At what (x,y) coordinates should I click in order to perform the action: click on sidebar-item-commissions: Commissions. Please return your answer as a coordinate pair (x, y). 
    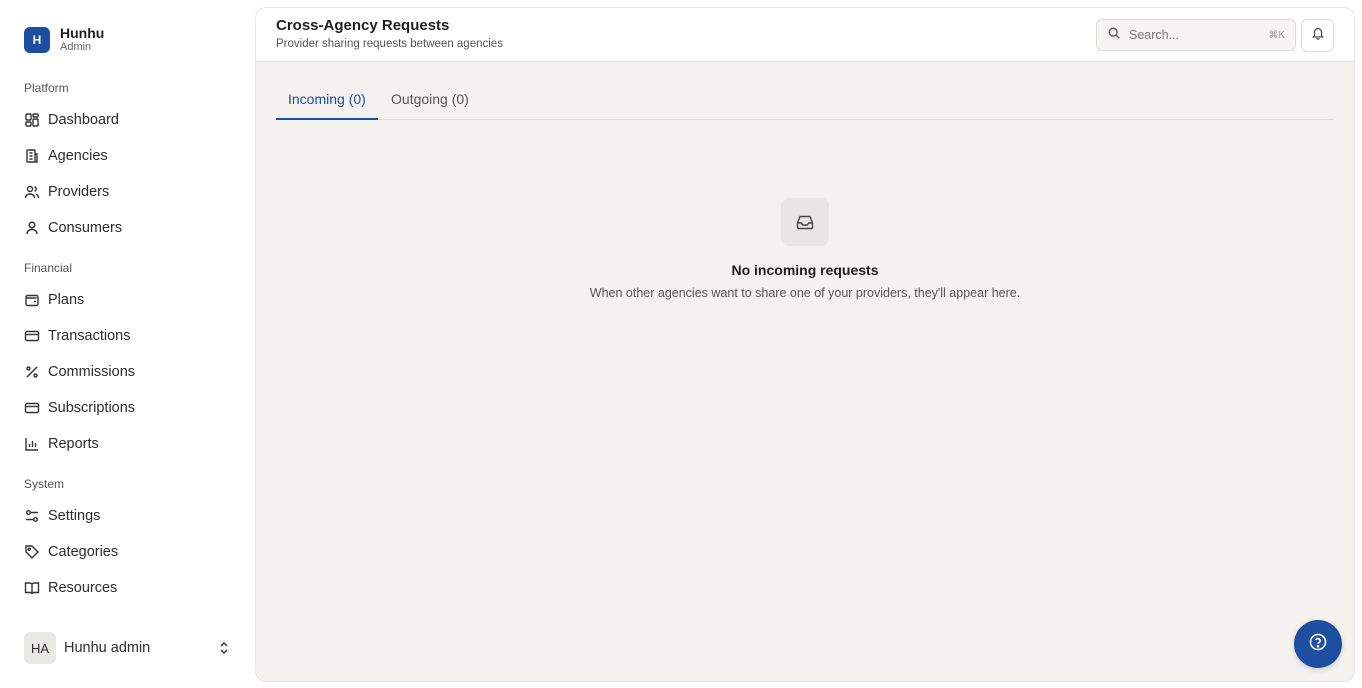
    Looking at the image, I should click on (129, 372).